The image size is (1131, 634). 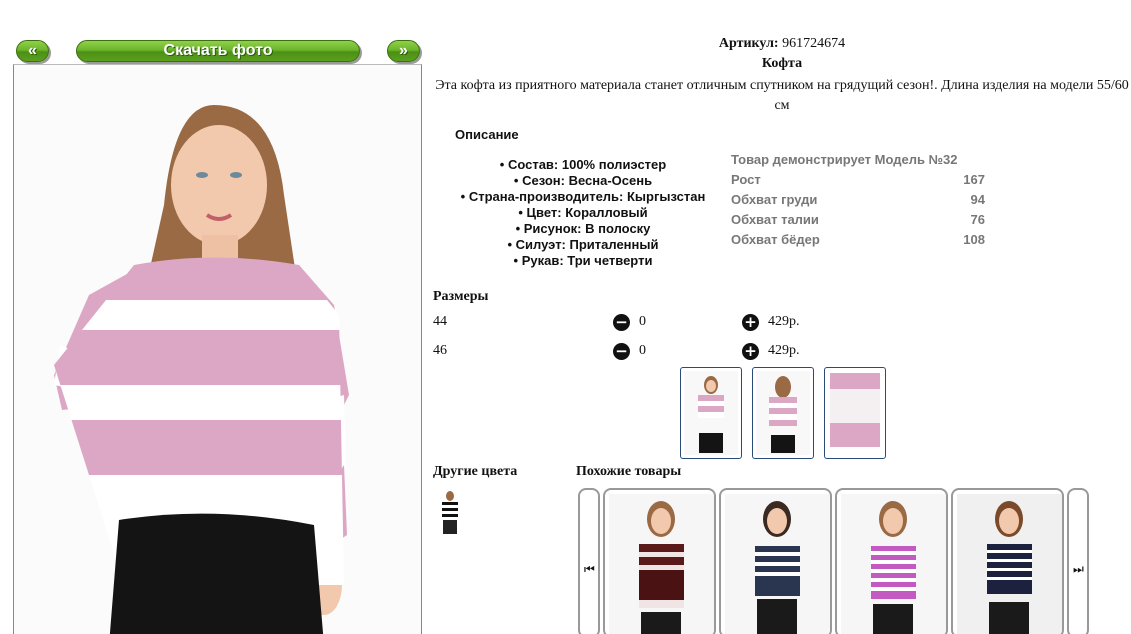 I want to click on description-title: Описание, so click(x=487, y=134).